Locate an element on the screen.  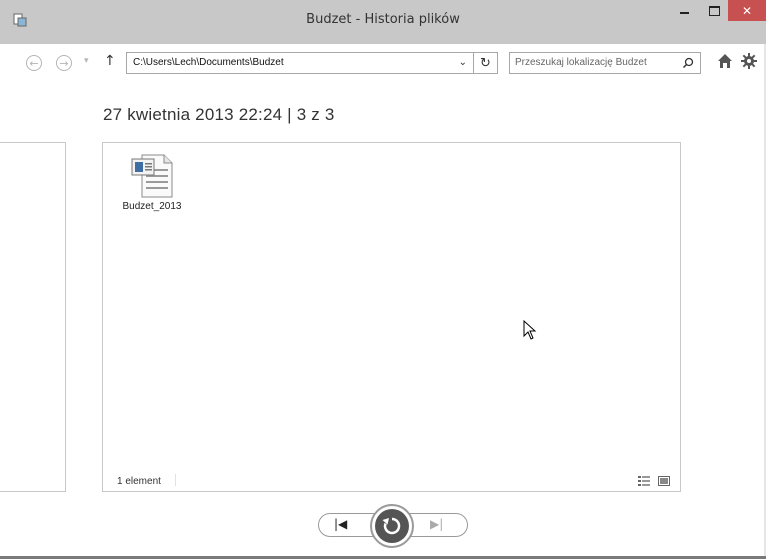
refresh-icon: ↻ is located at coordinates (485, 63).